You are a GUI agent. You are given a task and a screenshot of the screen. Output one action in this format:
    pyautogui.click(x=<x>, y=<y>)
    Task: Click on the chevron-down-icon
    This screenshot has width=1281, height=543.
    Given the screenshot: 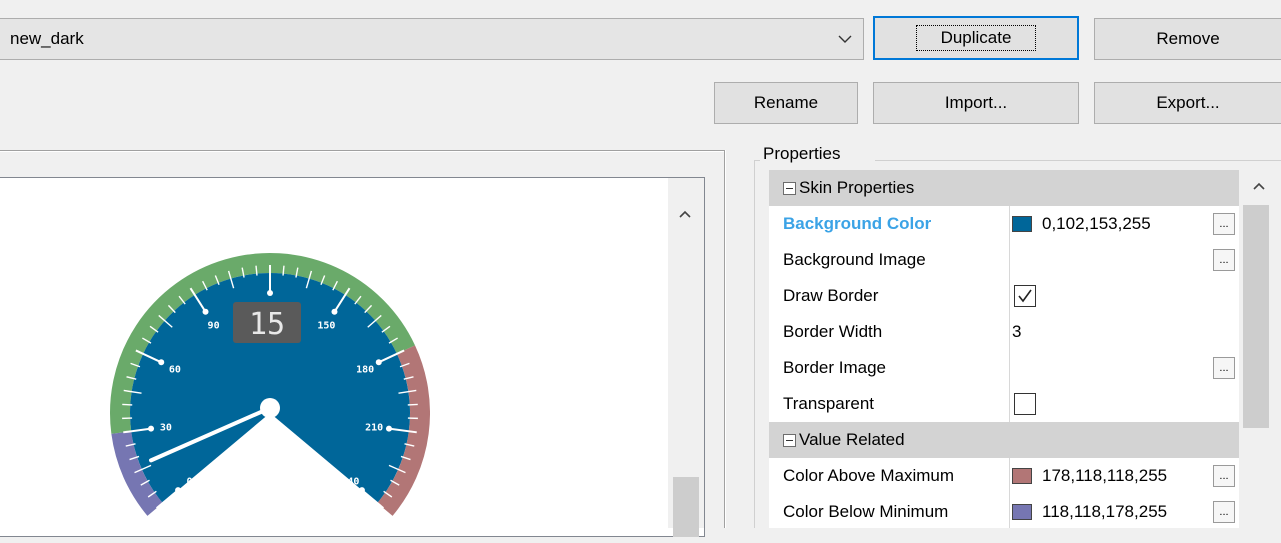 What is the action you would take?
    pyautogui.click(x=845, y=39)
    